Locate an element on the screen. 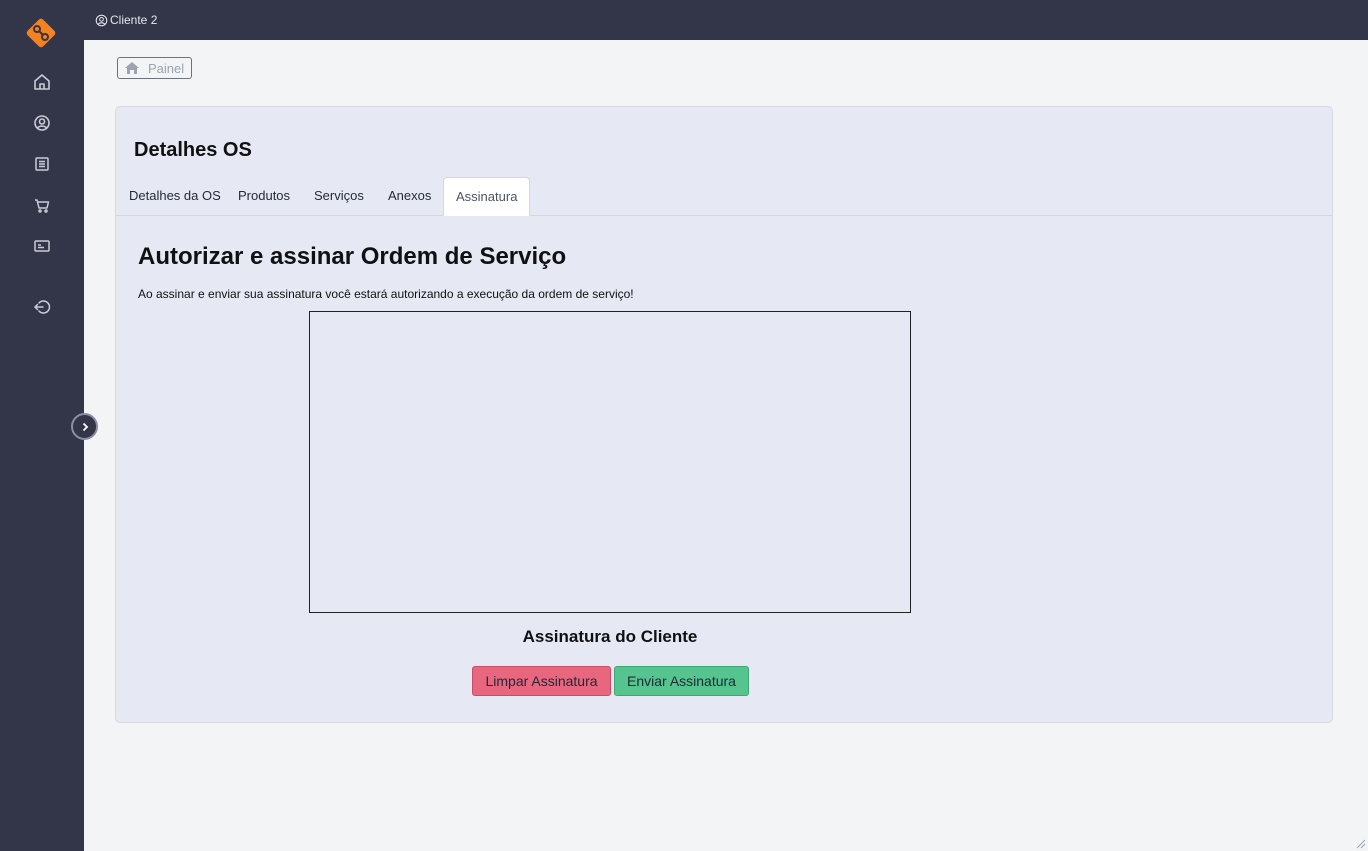 The width and height of the screenshot is (1368, 851). chevron-right-icon is located at coordinates (85, 426).